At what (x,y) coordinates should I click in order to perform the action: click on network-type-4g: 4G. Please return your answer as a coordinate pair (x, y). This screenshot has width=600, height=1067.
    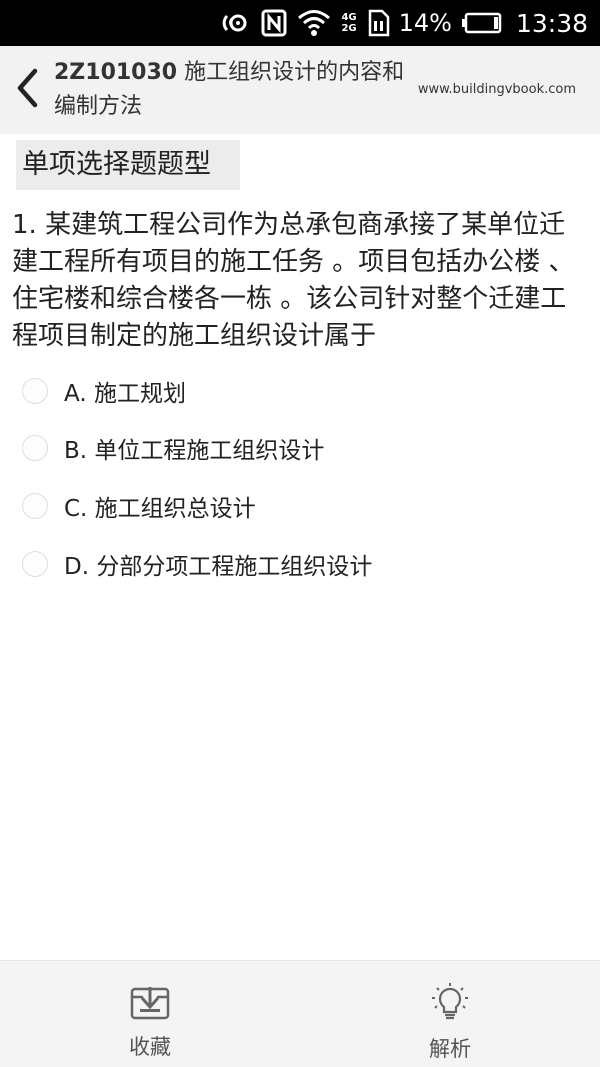
    Looking at the image, I should click on (349, 17).